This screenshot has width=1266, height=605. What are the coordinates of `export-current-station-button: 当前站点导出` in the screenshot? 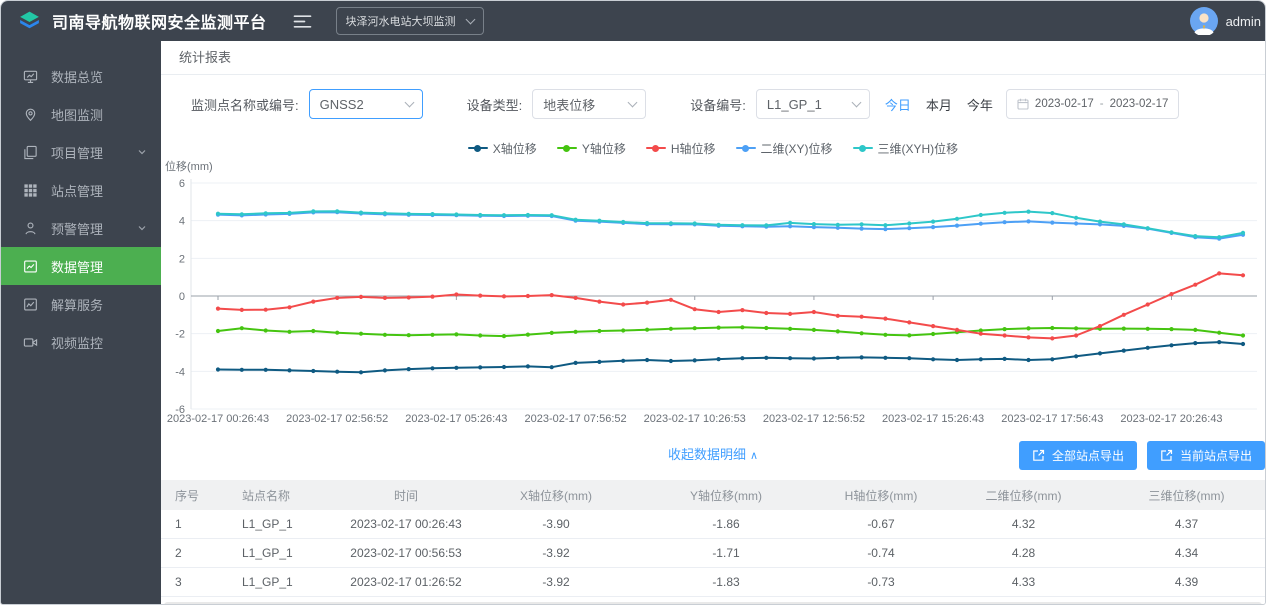 It's located at (1205, 455).